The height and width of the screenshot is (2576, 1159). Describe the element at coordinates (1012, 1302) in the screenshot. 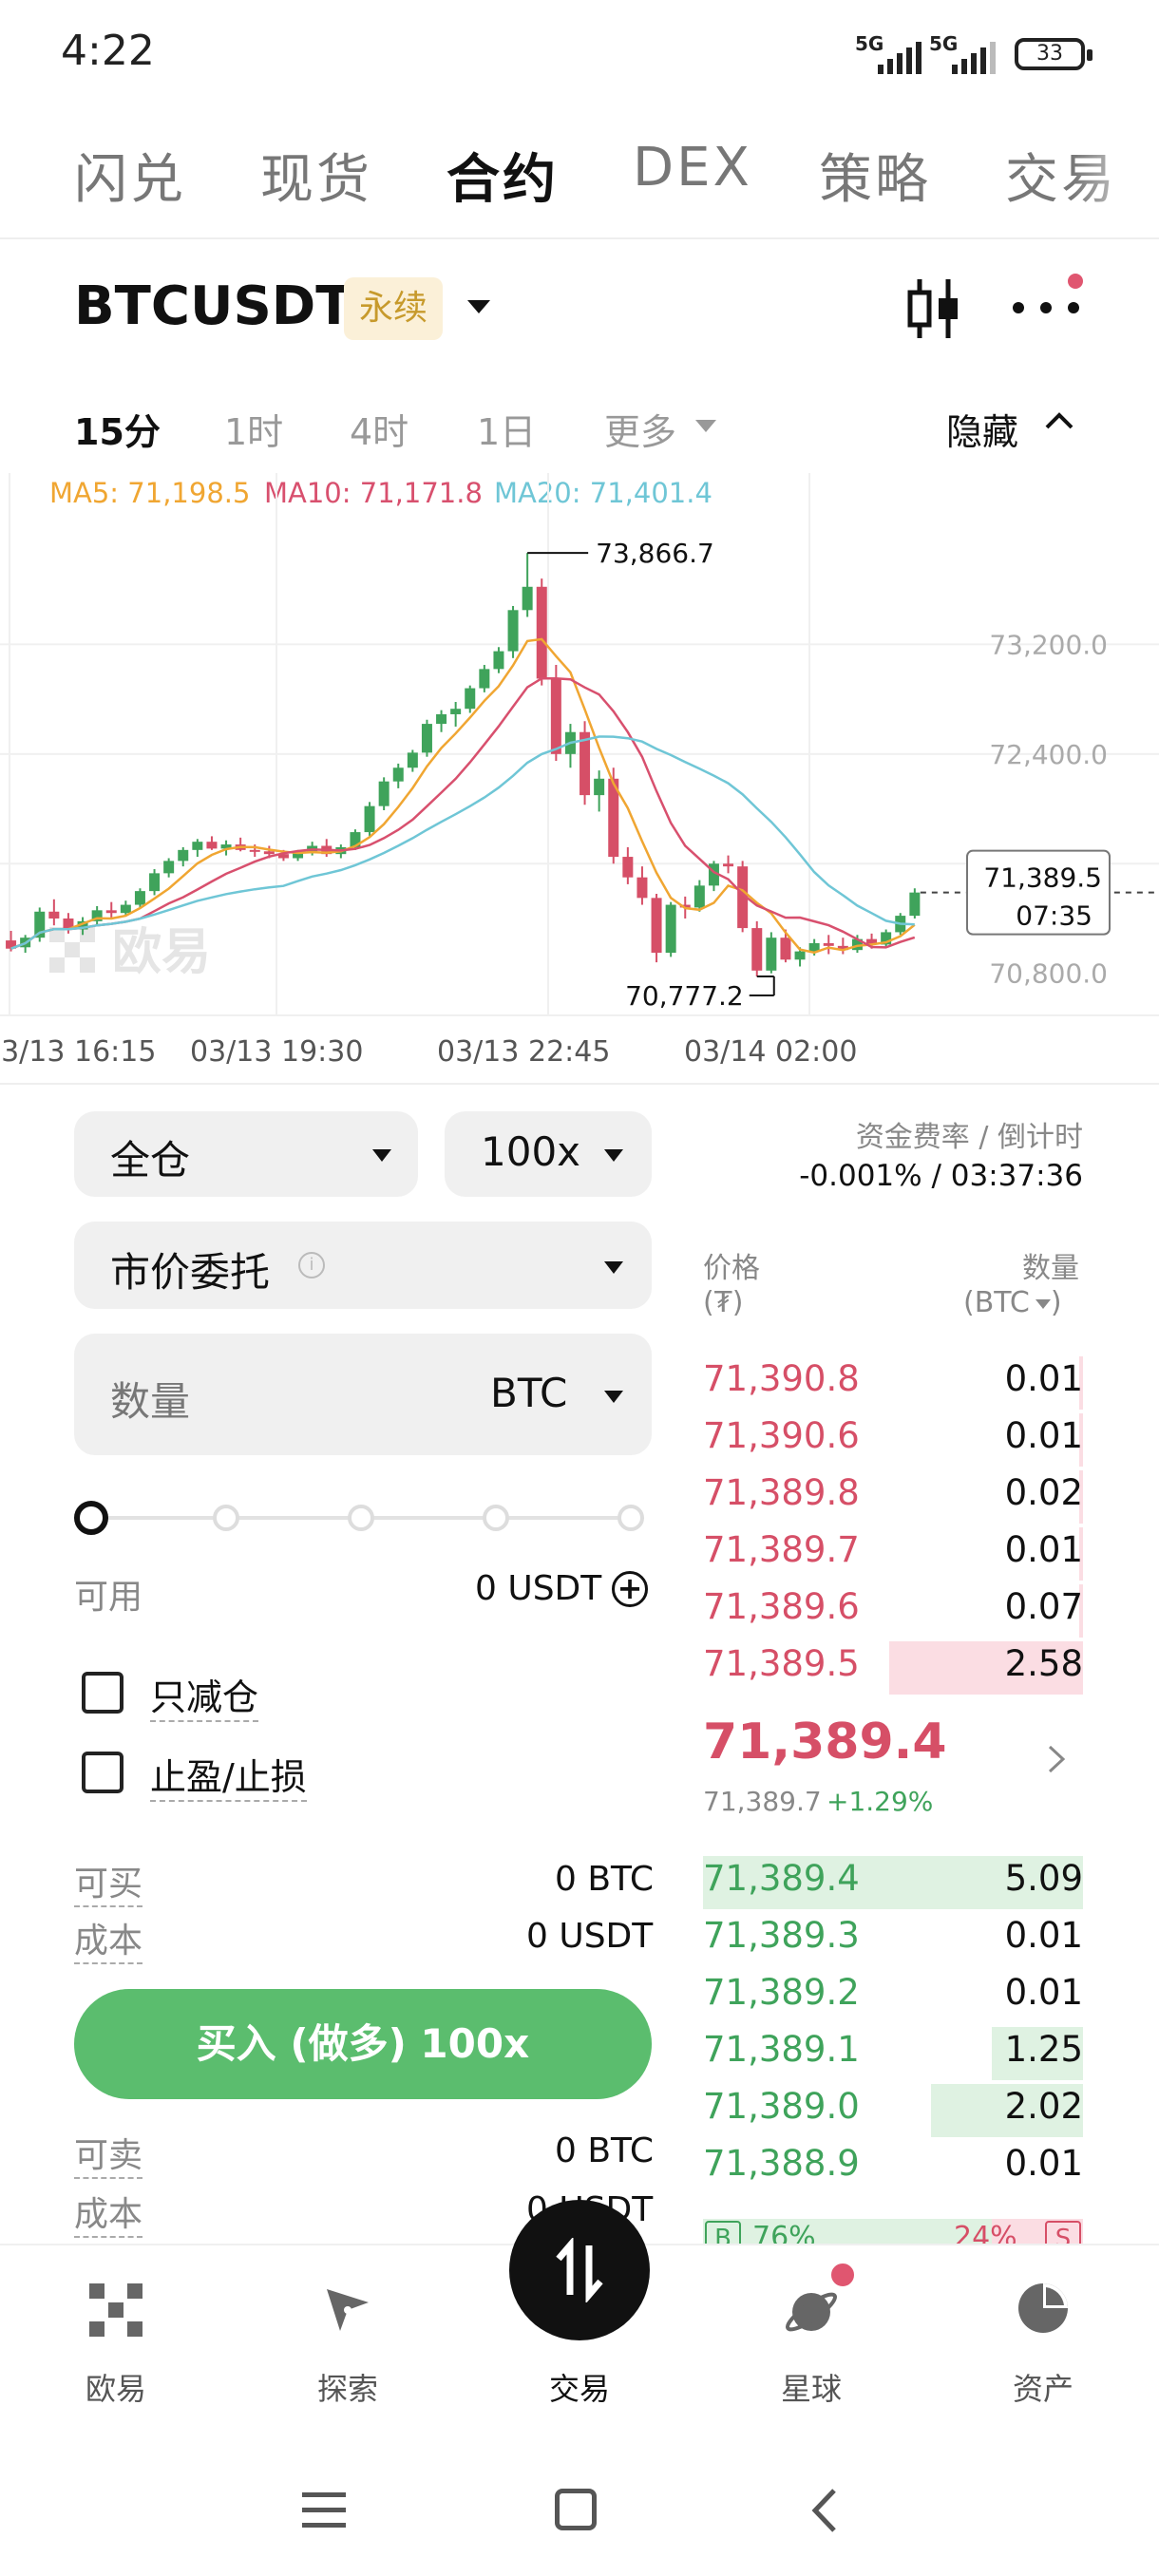

I see `orderbook-qty-unit-select: (BTC)` at that location.